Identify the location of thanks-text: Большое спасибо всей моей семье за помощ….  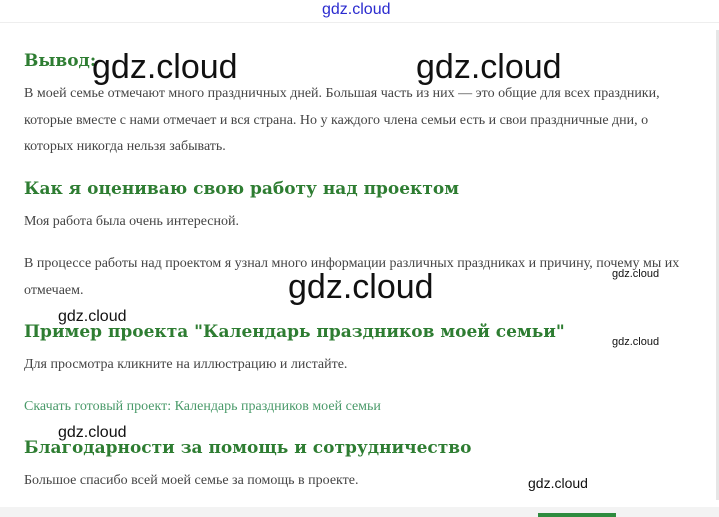
(191, 480).